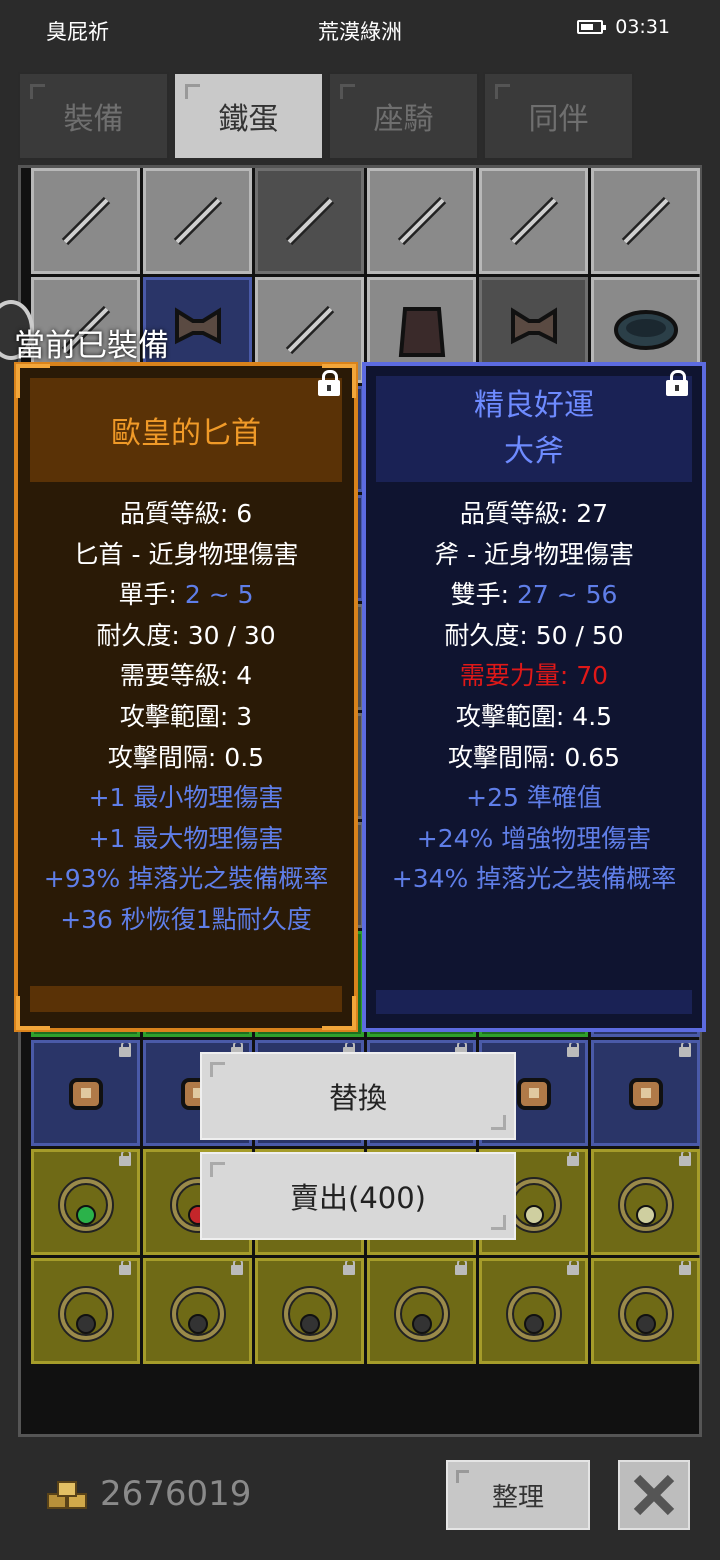 The height and width of the screenshot is (1560, 720). Describe the element at coordinates (534, 716) in the screenshot. I see `stat-range: 攻擊範圍: 4.5` at that location.